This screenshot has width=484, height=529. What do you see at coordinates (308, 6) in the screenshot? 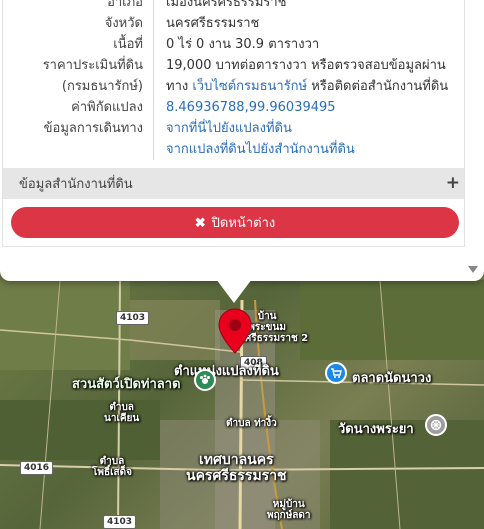
I see `info-value: เมืองนครศรีธรรมราช` at bounding box center [308, 6].